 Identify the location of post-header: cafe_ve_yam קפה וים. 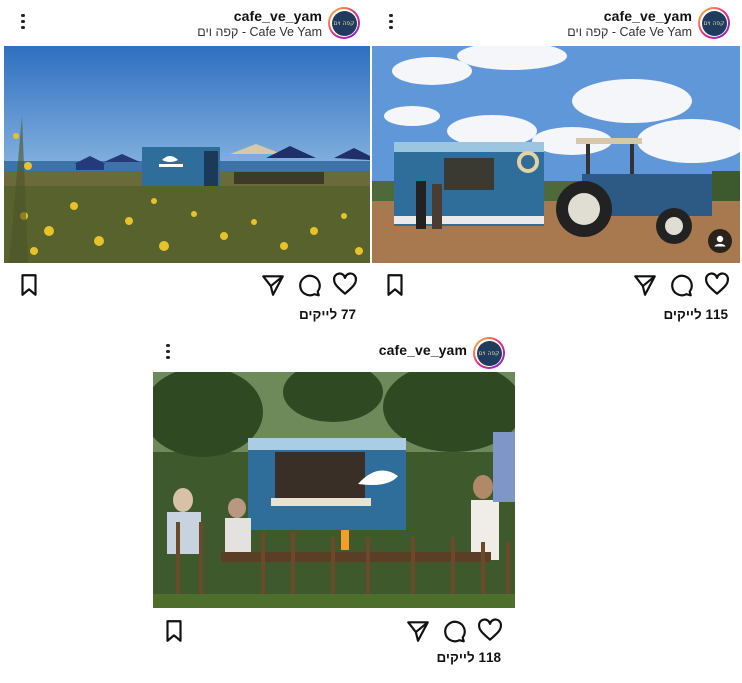
(334, 353).